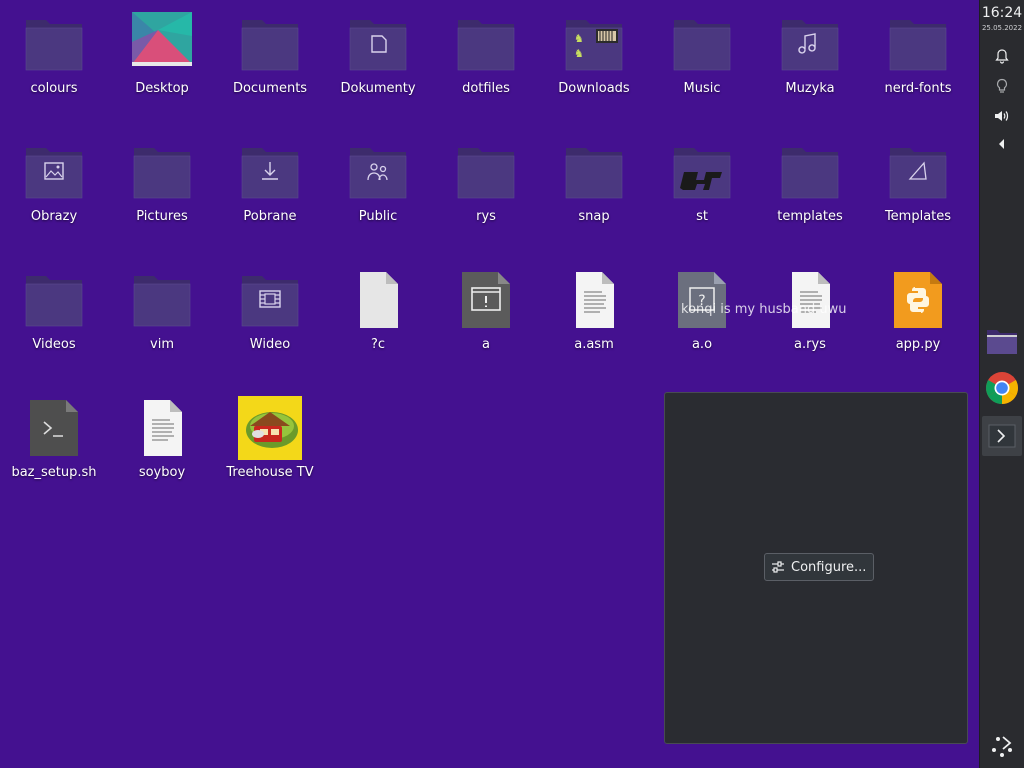 The height and width of the screenshot is (768, 1024). I want to click on unknown-file-icon: ?, so click(702, 300).